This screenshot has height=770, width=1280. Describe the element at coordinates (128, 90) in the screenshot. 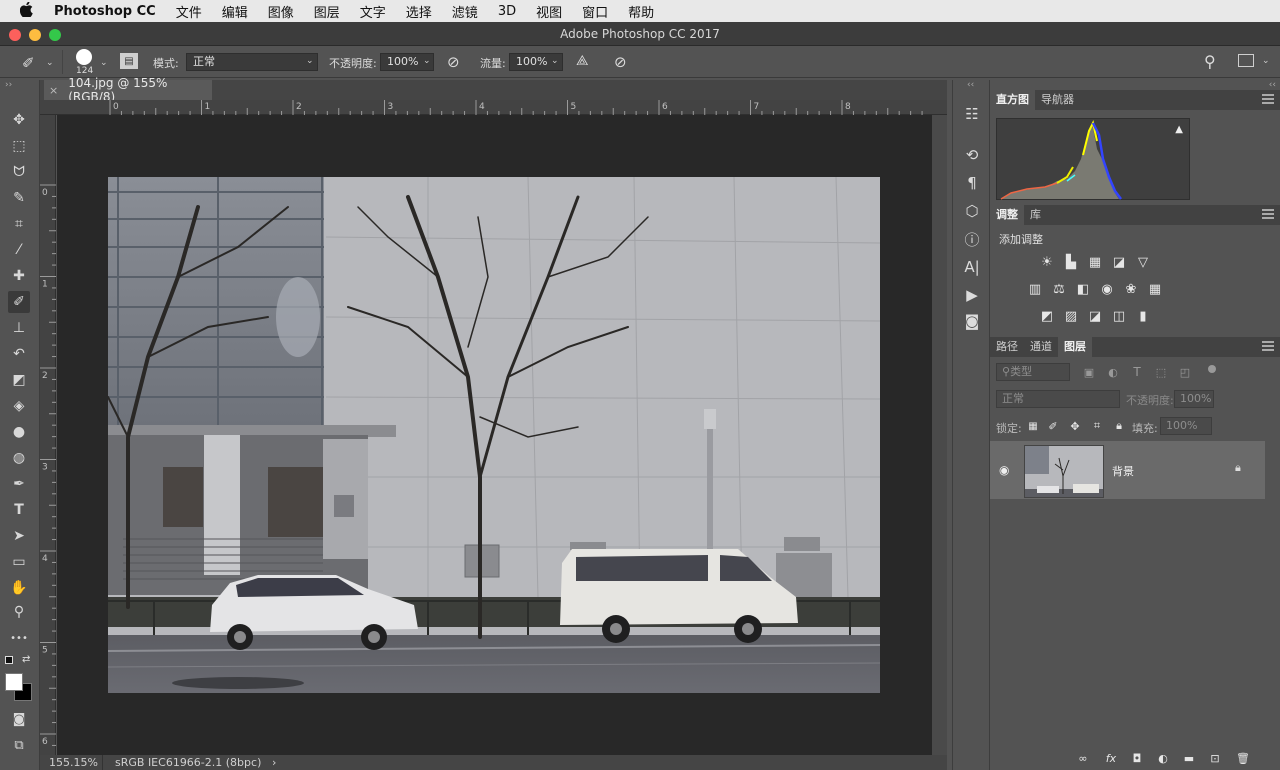

I see `document-tab: × 104.jpg @ 155%(RGB/8)` at that location.